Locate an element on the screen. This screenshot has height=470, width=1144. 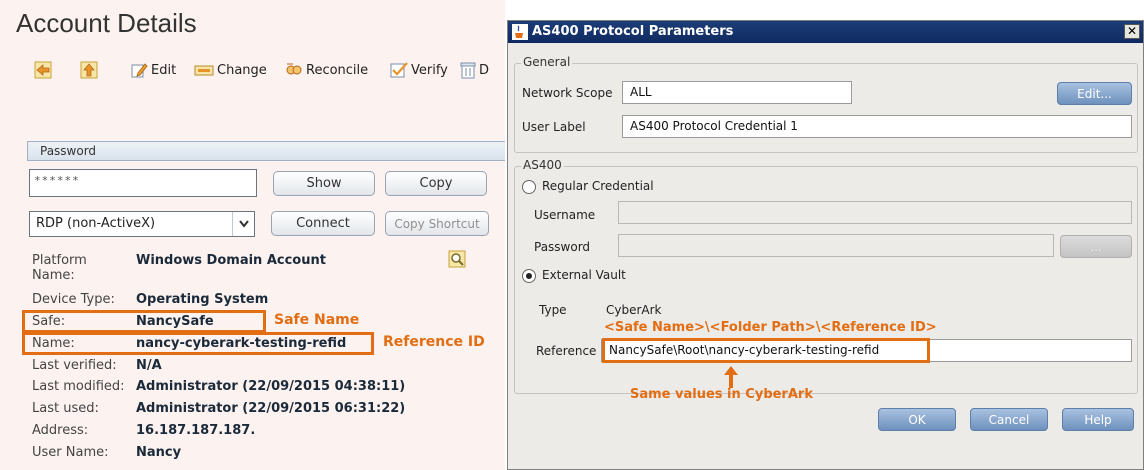
dialog-title: AS400 Protocol Parameters is located at coordinates (633, 31).